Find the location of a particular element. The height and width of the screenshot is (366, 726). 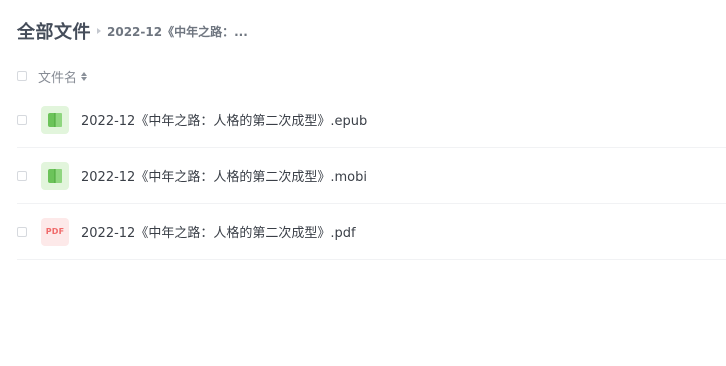

list-item: PDF 2022-12《中年之路：人格的第二次成型》.pdf is located at coordinates (371, 232).